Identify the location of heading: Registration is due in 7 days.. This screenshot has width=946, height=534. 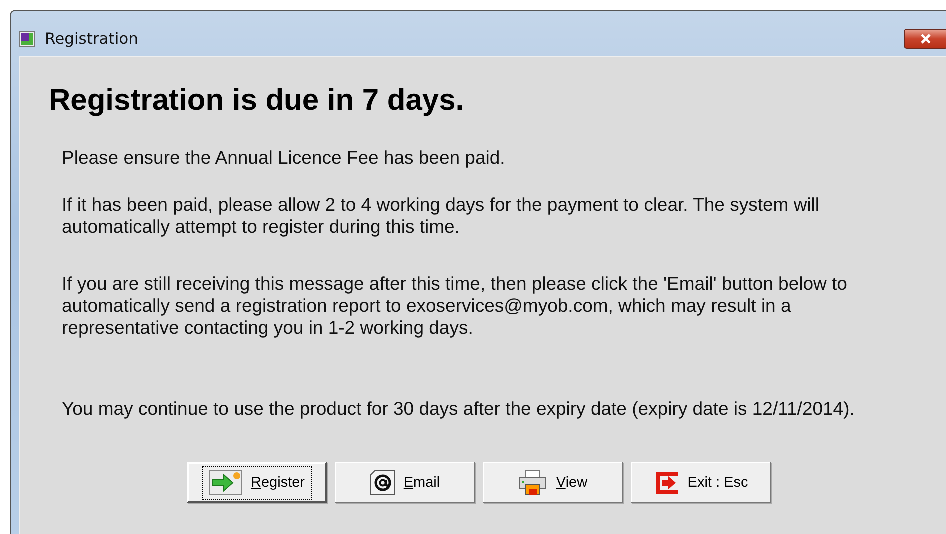
(257, 101).